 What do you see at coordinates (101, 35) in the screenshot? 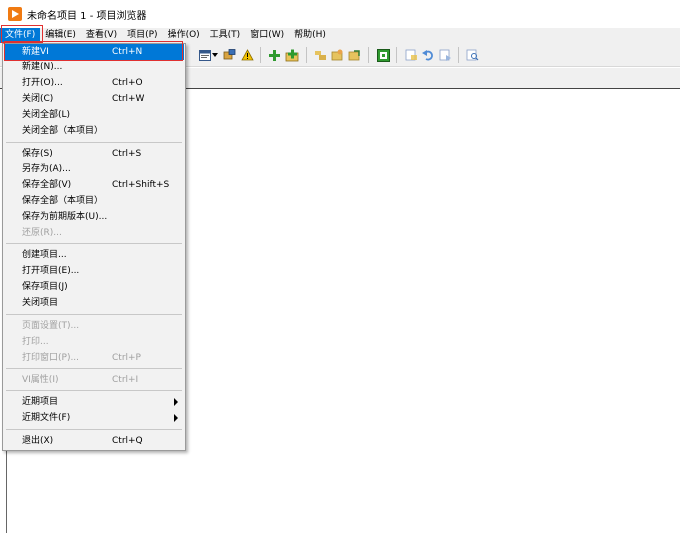
I see `menu-view: 查看(V)` at bounding box center [101, 35].